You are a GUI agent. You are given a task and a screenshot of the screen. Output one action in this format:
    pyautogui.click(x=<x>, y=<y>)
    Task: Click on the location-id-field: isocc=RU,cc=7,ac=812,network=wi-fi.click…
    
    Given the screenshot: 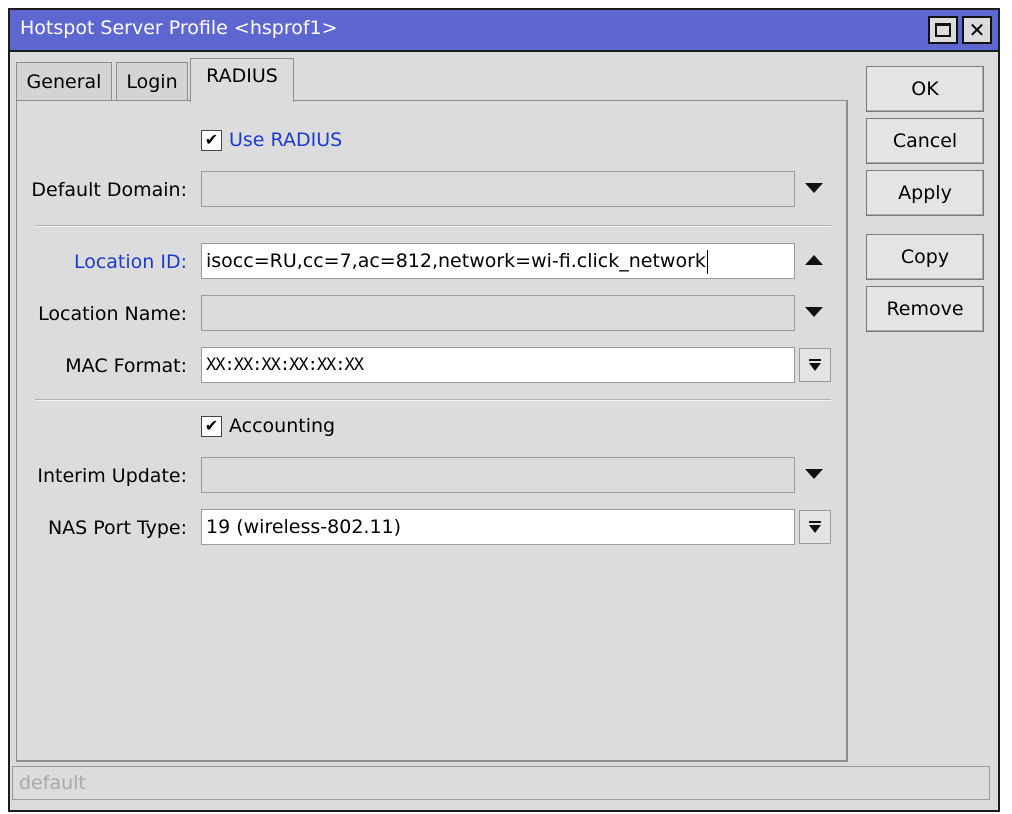 What is the action you would take?
    pyautogui.click(x=498, y=261)
    